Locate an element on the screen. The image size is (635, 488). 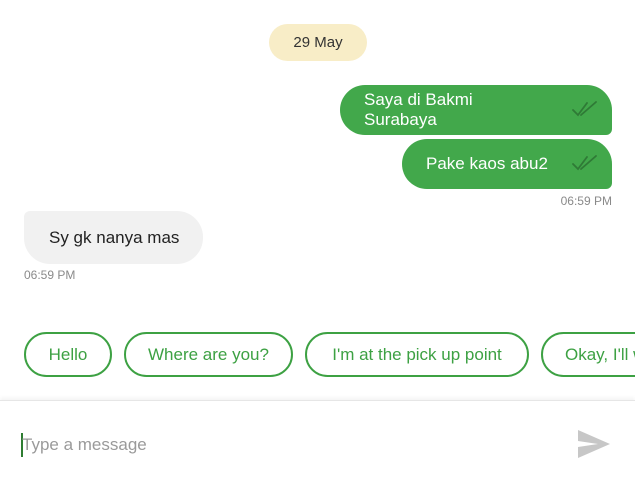
quick-reply-chip: Hello is located at coordinates (68, 354).